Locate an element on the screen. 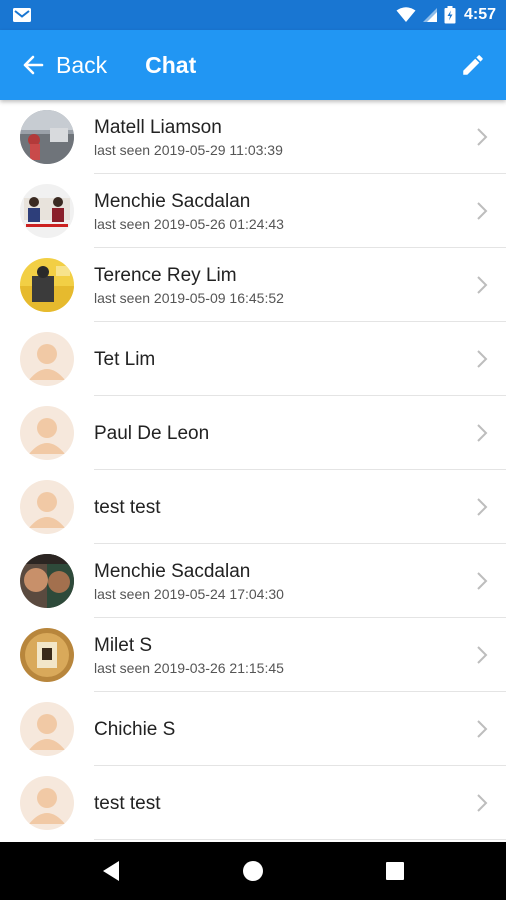 The width and height of the screenshot is (506, 900). list-item: Tet Lim is located at coordinates (253, 359).